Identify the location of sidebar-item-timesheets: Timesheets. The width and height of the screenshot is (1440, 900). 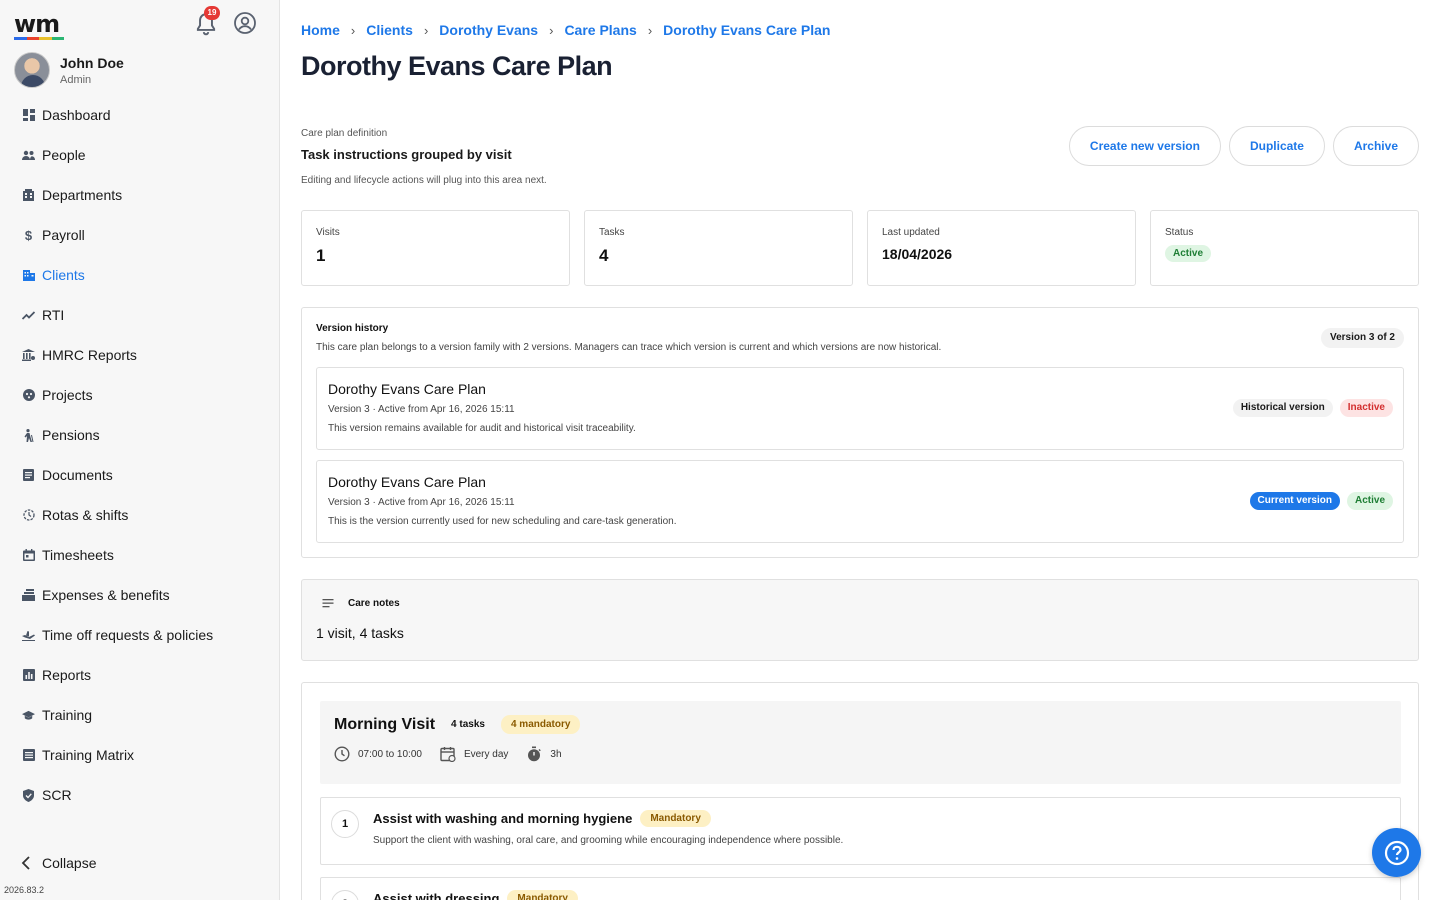
(139, 555).